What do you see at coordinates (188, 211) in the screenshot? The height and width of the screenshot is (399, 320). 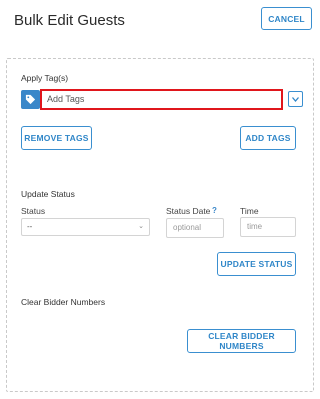 I see `status-date-label: Status Date` at bounding box center [188, 211].